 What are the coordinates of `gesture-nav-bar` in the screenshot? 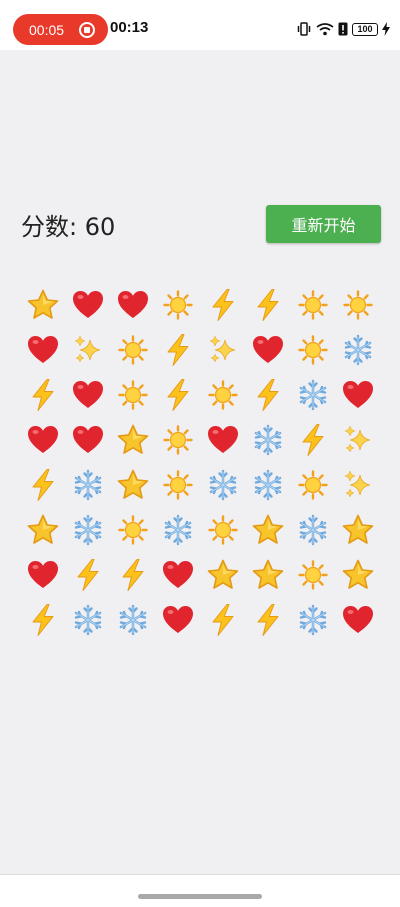 It's located at (200, 890).